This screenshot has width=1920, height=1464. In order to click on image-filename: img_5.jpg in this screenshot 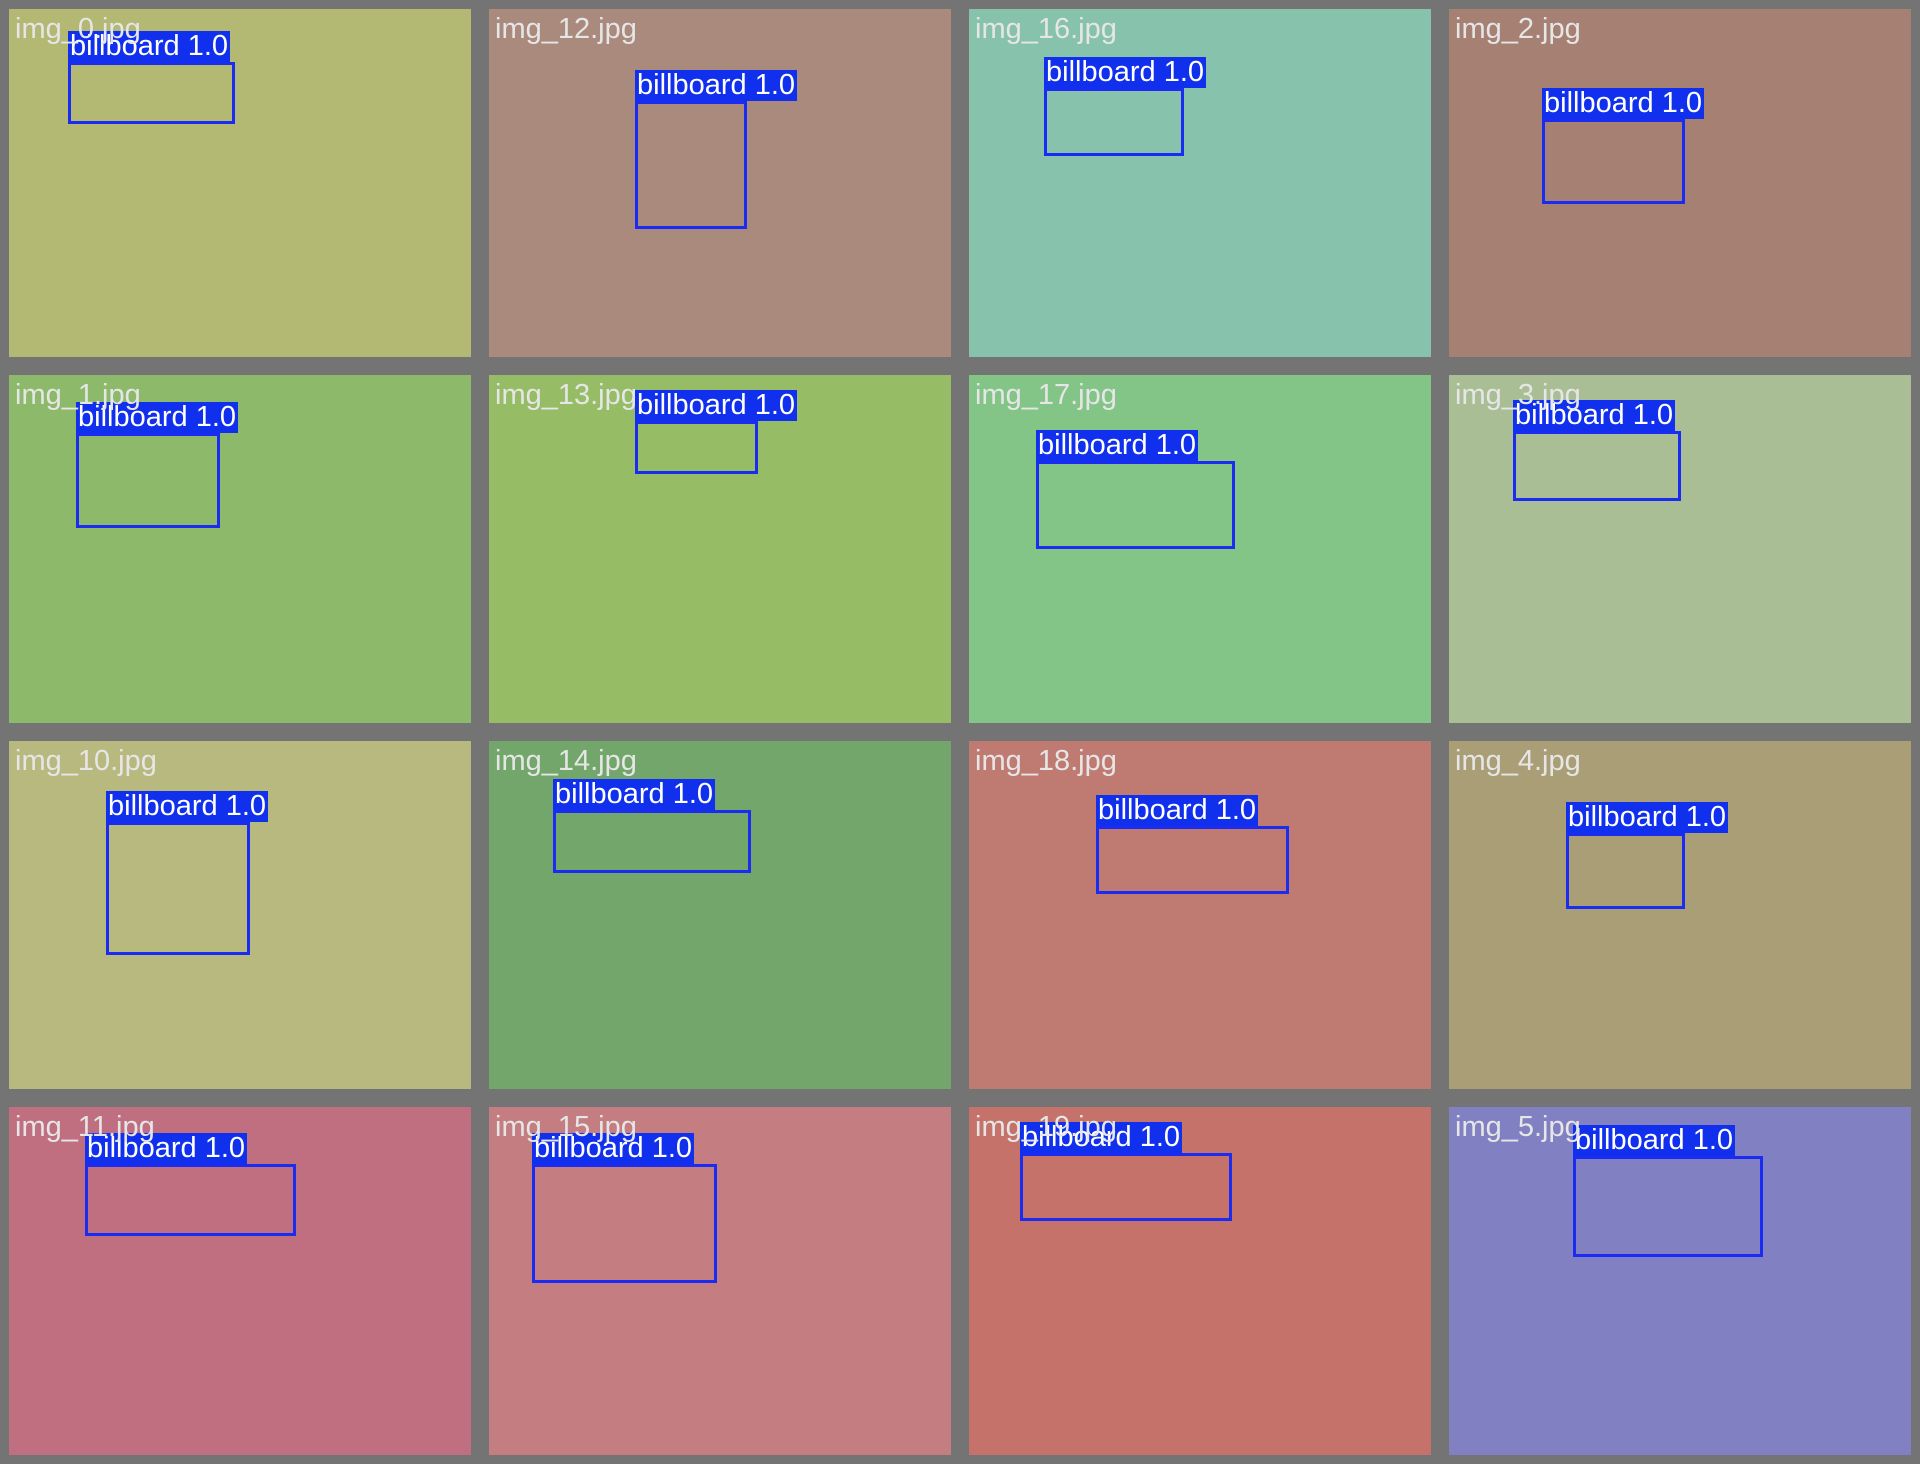, I will do `click(1518, 1127)`.